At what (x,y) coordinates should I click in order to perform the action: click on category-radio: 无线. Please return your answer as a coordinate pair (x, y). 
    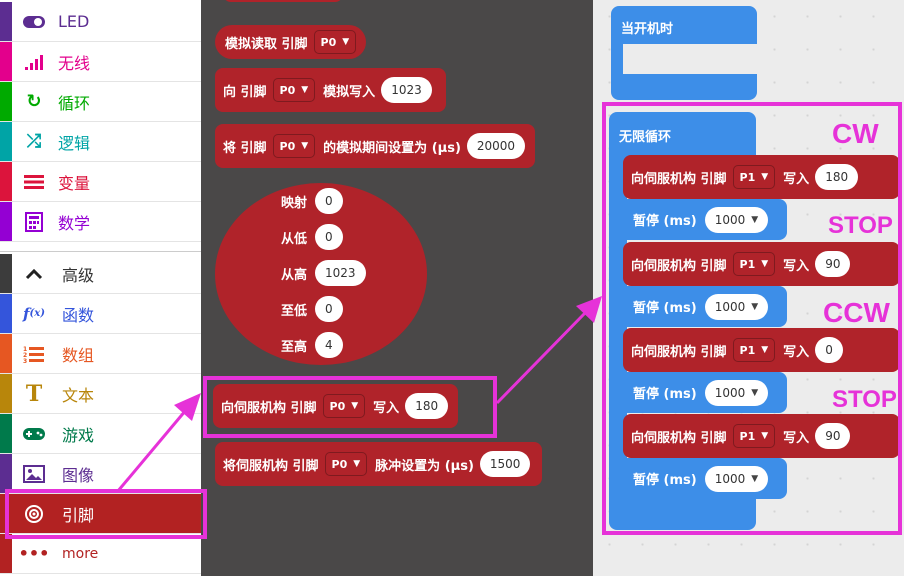
    Looking at the image, I should click on (100, 62).